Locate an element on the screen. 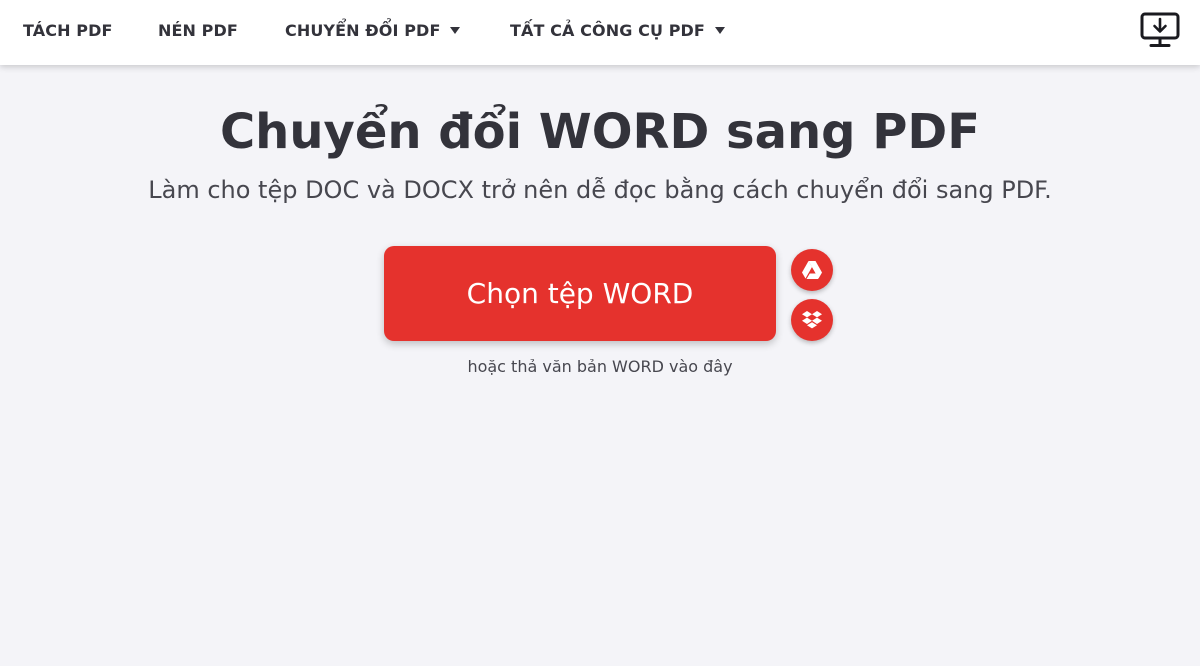 The width and height of the screenshot is (1200, 666). nav-item-all-tools: TẤT CẢ CÔNG CỤ PDF is located at coordinates (617, 30).